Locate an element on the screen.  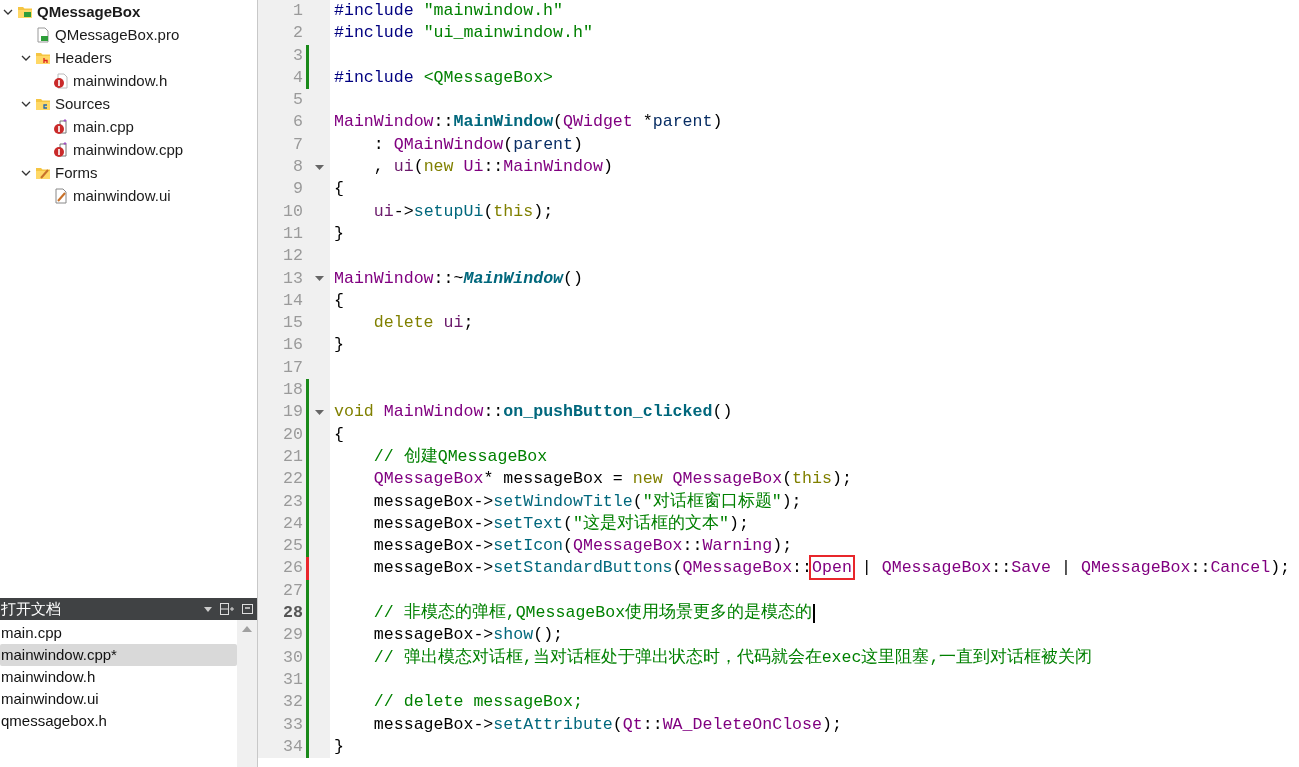
tree-item: QMessageBox is located at coordinates (89, 11).